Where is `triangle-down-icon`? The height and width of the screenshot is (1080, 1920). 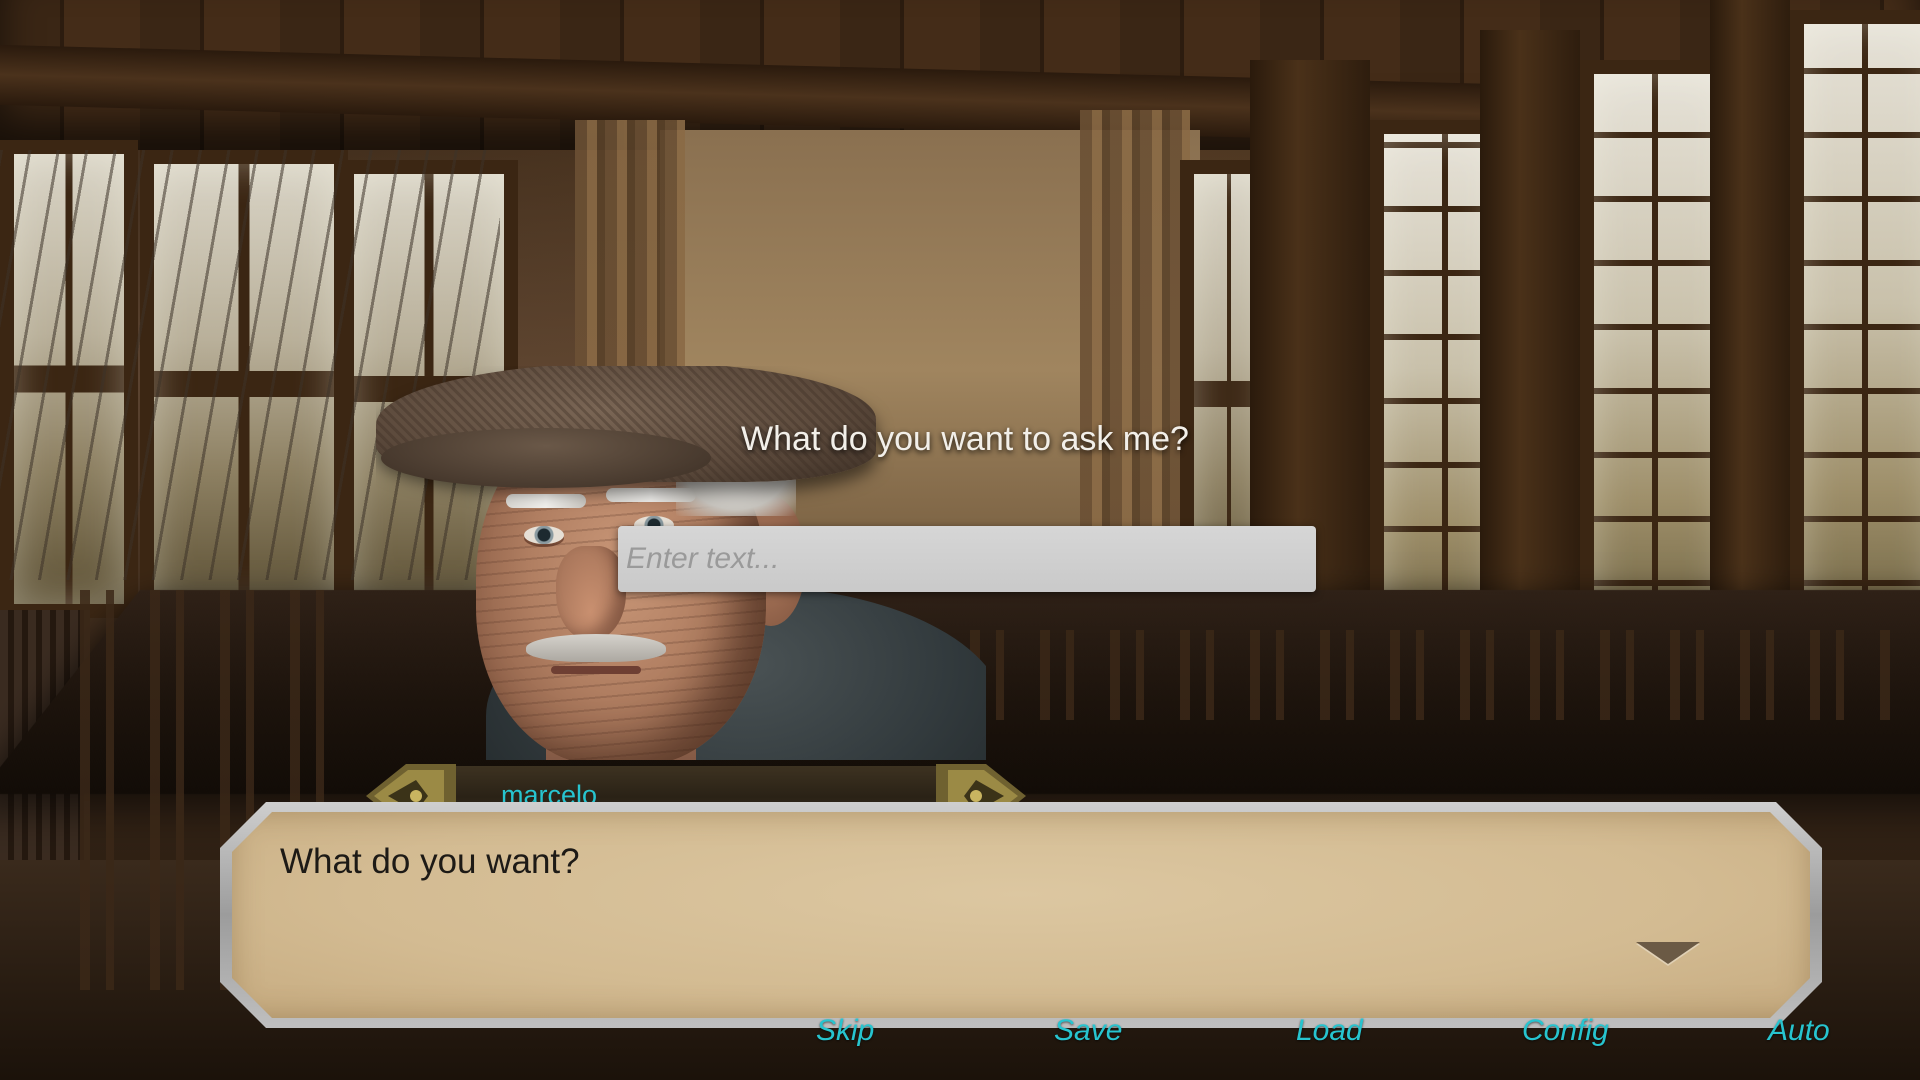
triangle-down-icon is located at coordinates (1668, 953).